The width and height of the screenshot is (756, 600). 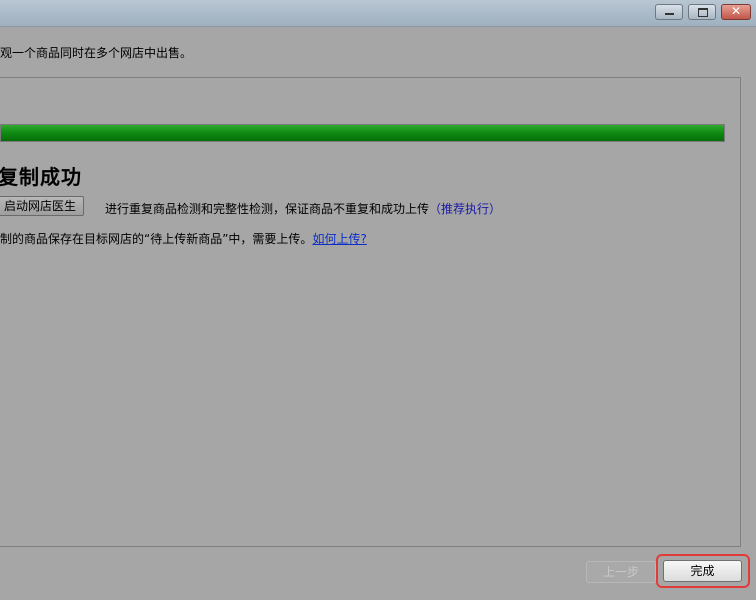 What do you see at coordinates (267, 209) in the screenshot?
I see `doctor-hint-text: 进行重复商品检测和完整性检测，保证商品不重复和成功上传` at bounding box center [267, 209].